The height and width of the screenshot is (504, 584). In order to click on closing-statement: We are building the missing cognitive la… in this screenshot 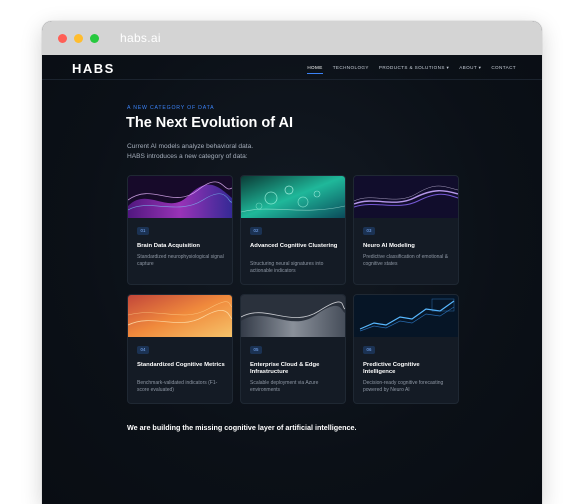, I will do `click(242, 427)`.